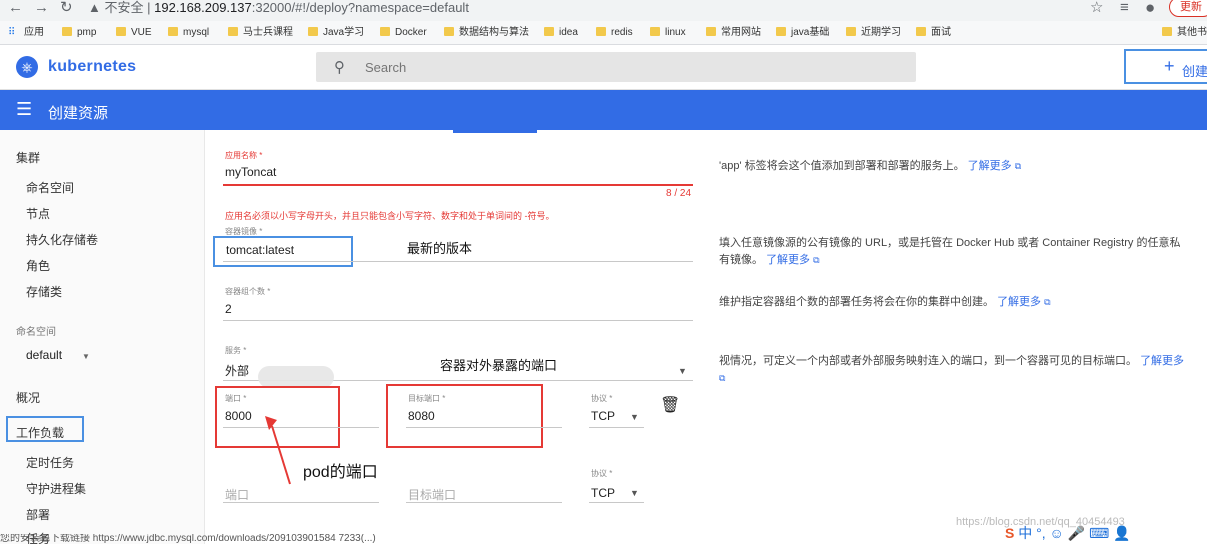 The height and width of the screenshot is (544, 1207). What do you see at coordinates (336, 33) in the screenshot?
I see `bookmark-item: Java学习` at bounding box center [336, 33].